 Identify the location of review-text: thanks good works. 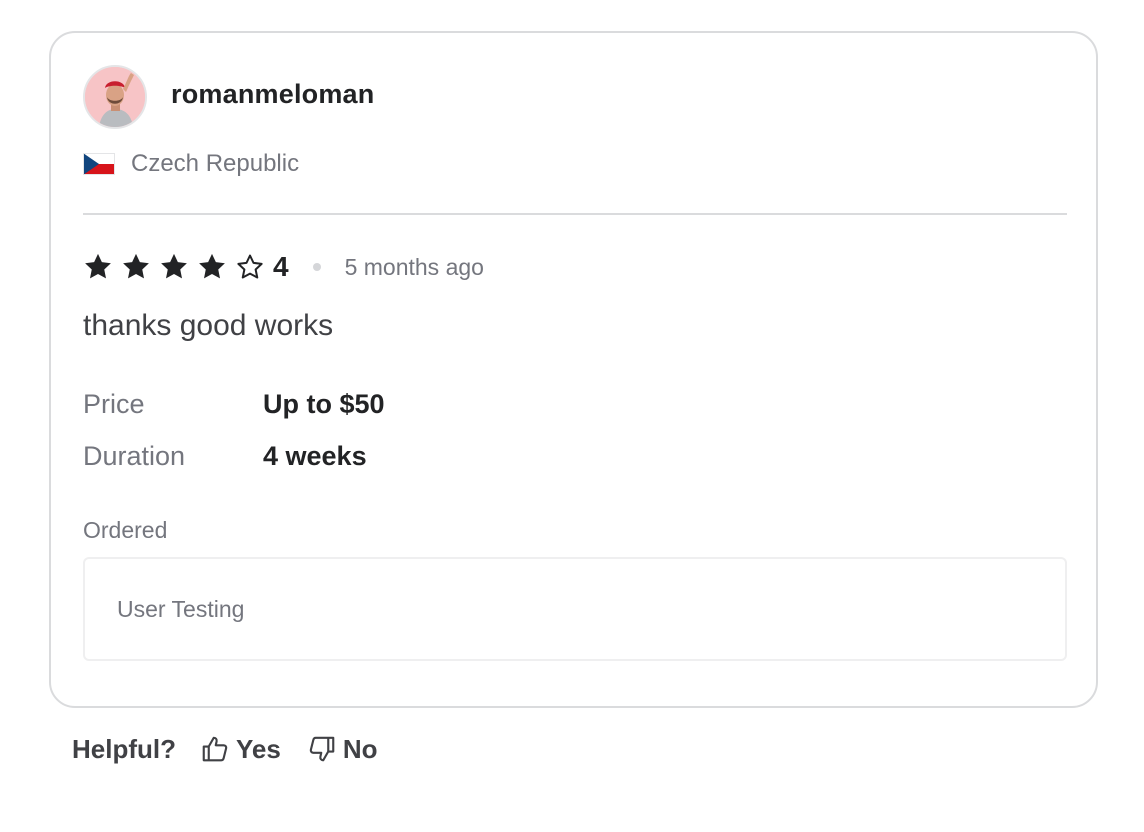
(208, 325).